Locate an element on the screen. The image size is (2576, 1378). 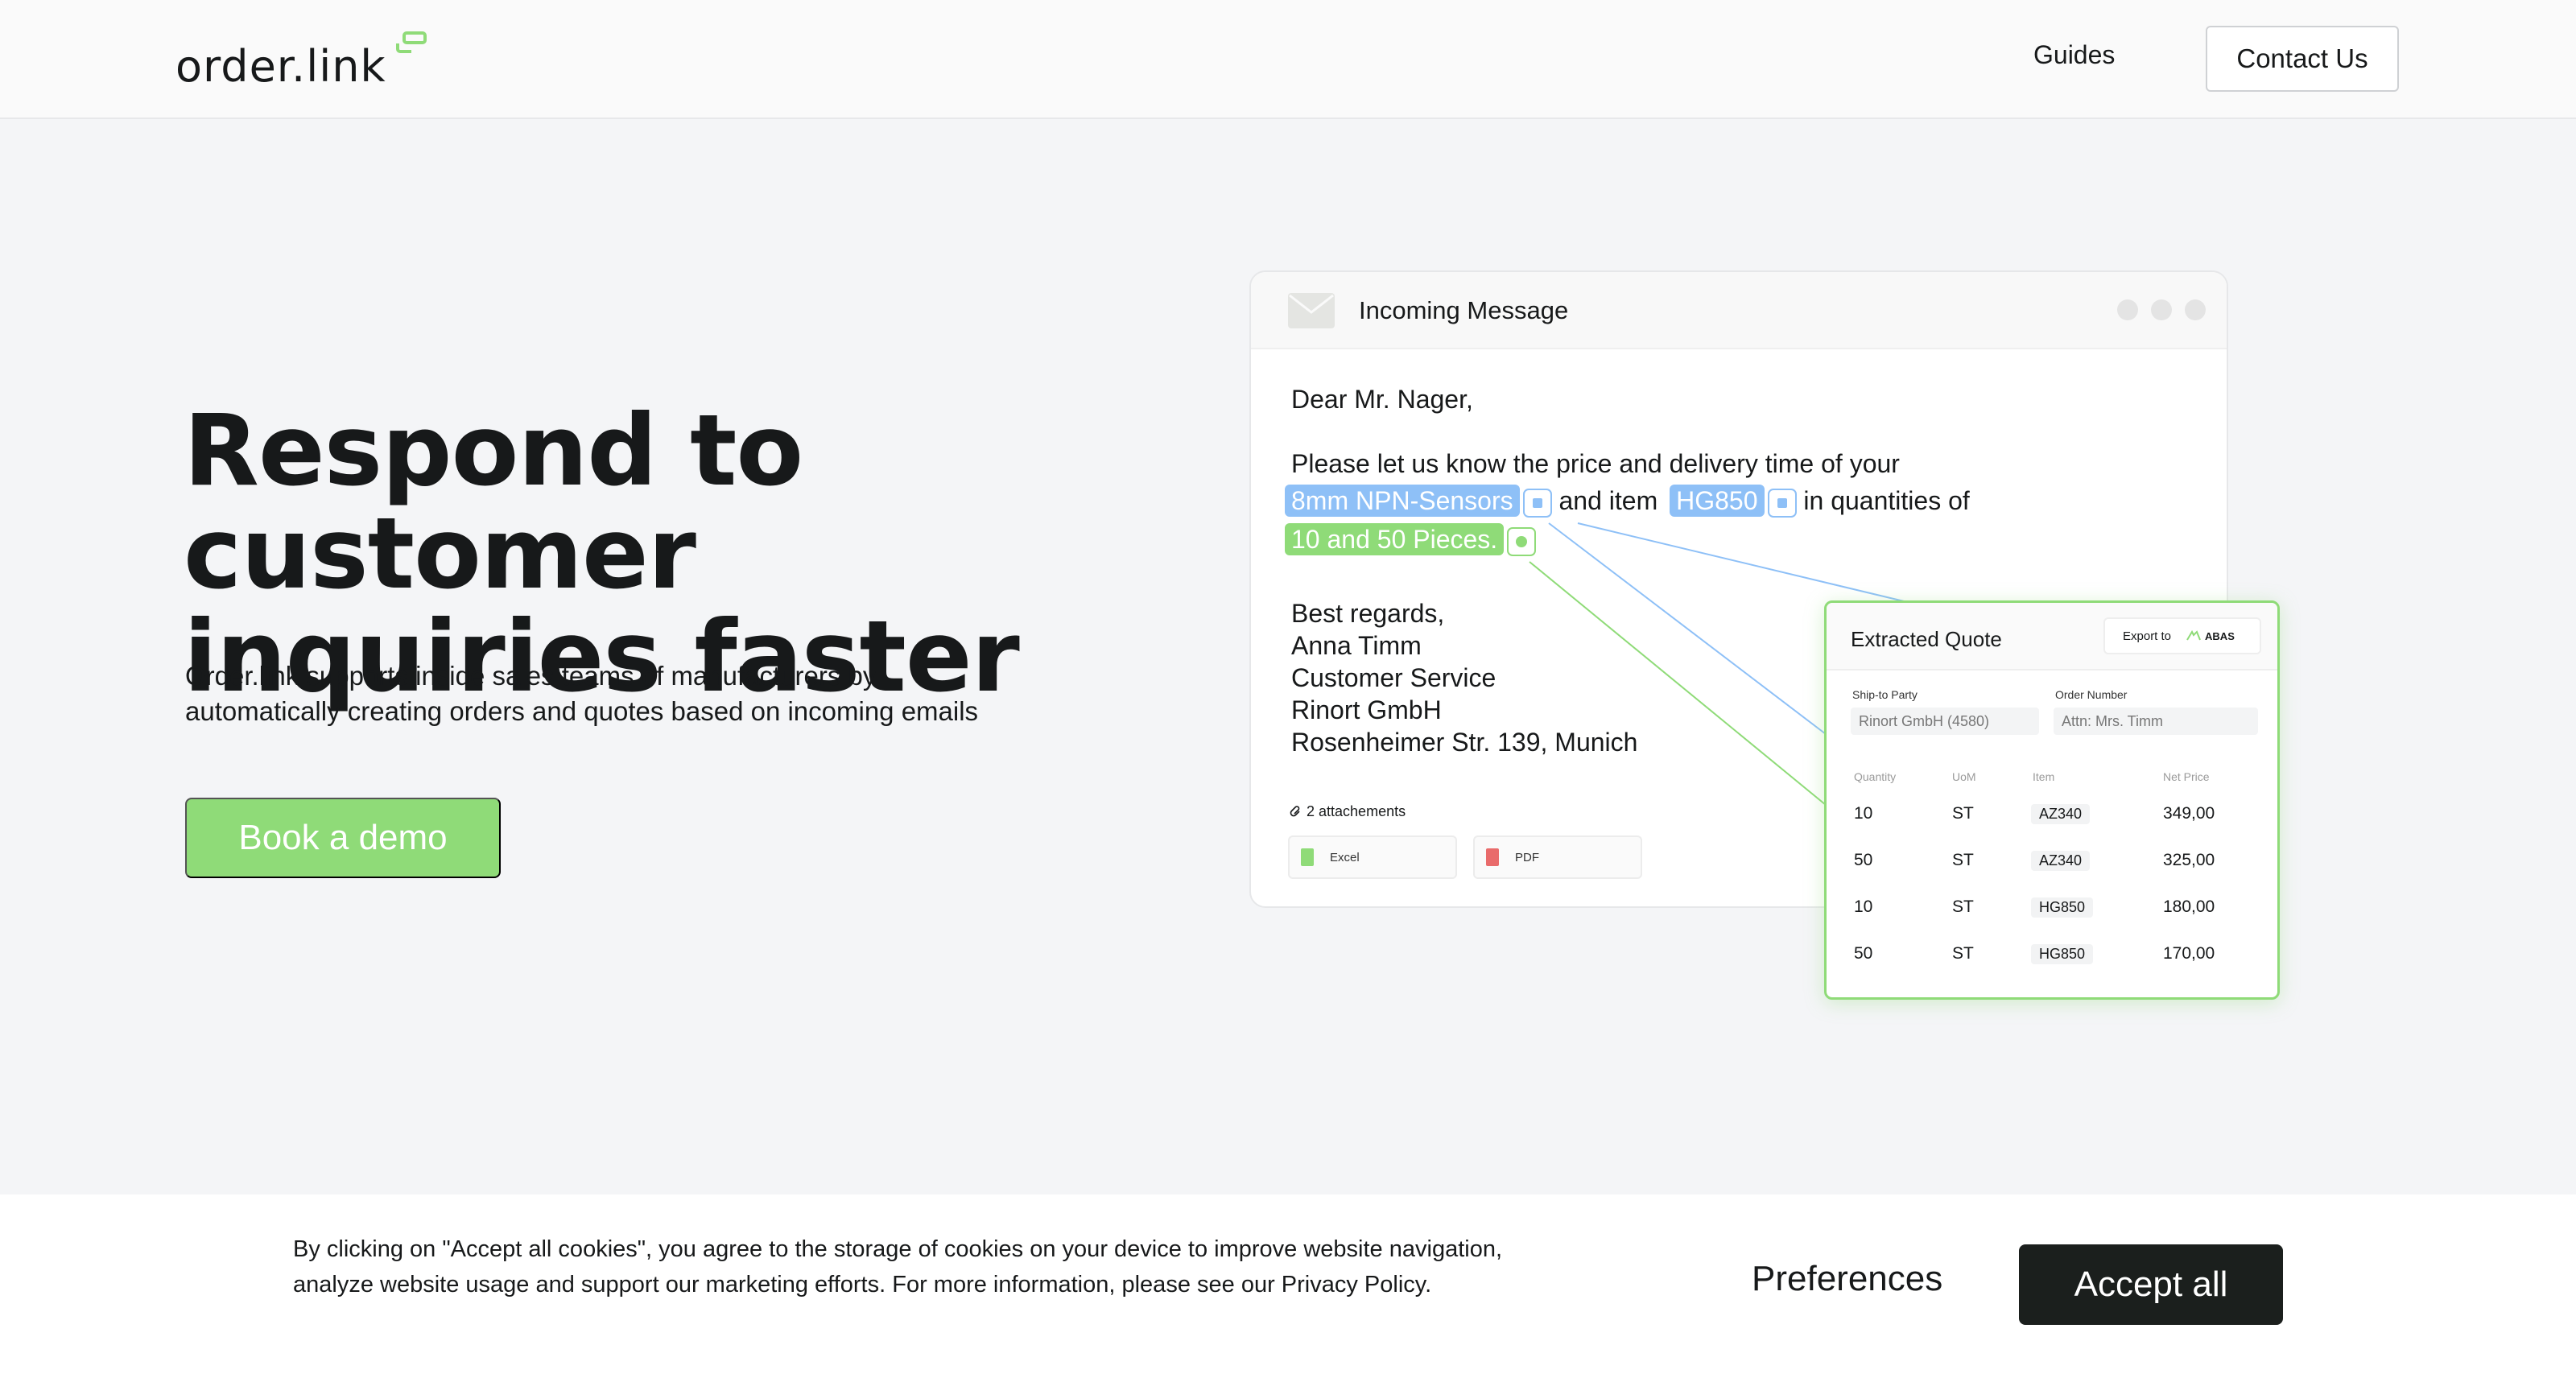
in-quantities-text: in quantities of is located at coordinates (1886, 501).